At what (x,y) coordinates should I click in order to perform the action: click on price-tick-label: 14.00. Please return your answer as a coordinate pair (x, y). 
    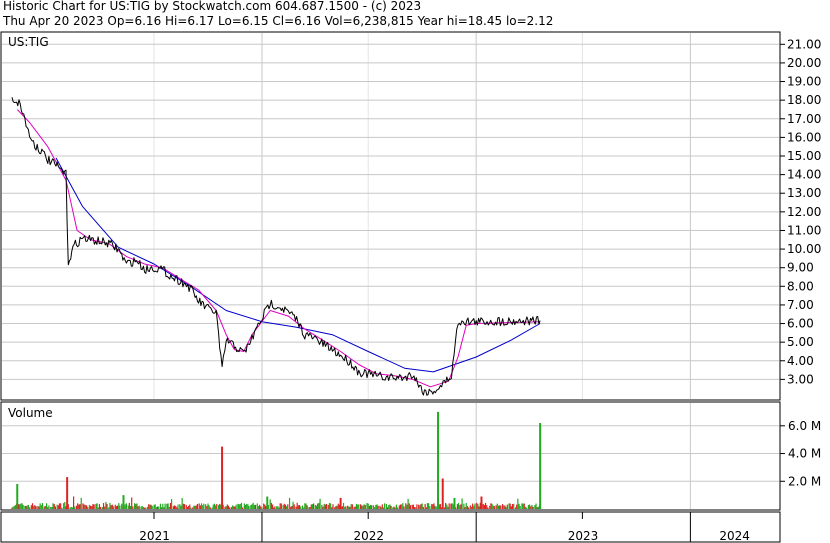
    Looking at the image, I should click on (804, 175).